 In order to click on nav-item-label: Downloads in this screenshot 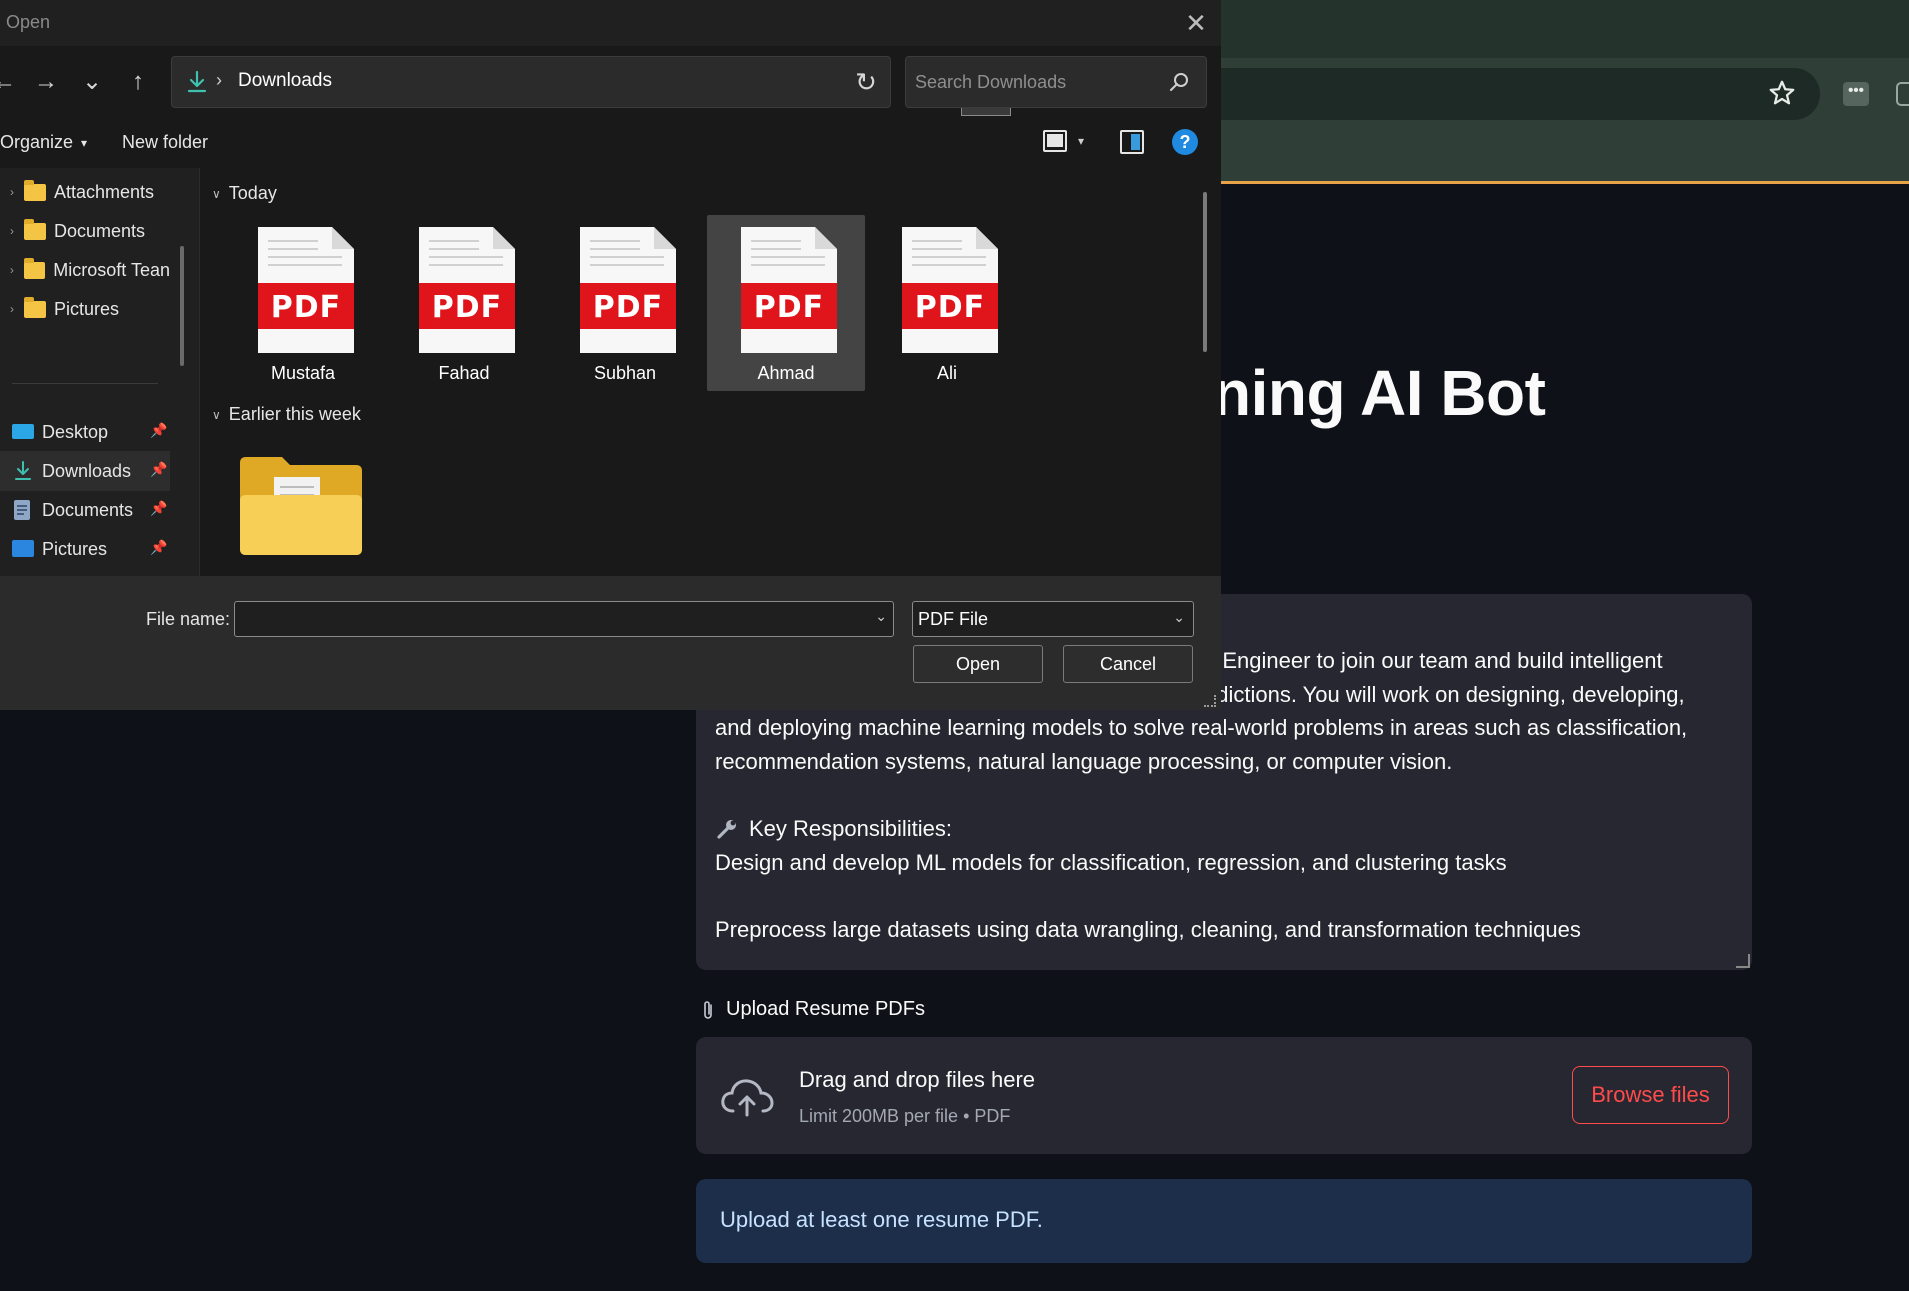, I will do `click(87, 470)`.